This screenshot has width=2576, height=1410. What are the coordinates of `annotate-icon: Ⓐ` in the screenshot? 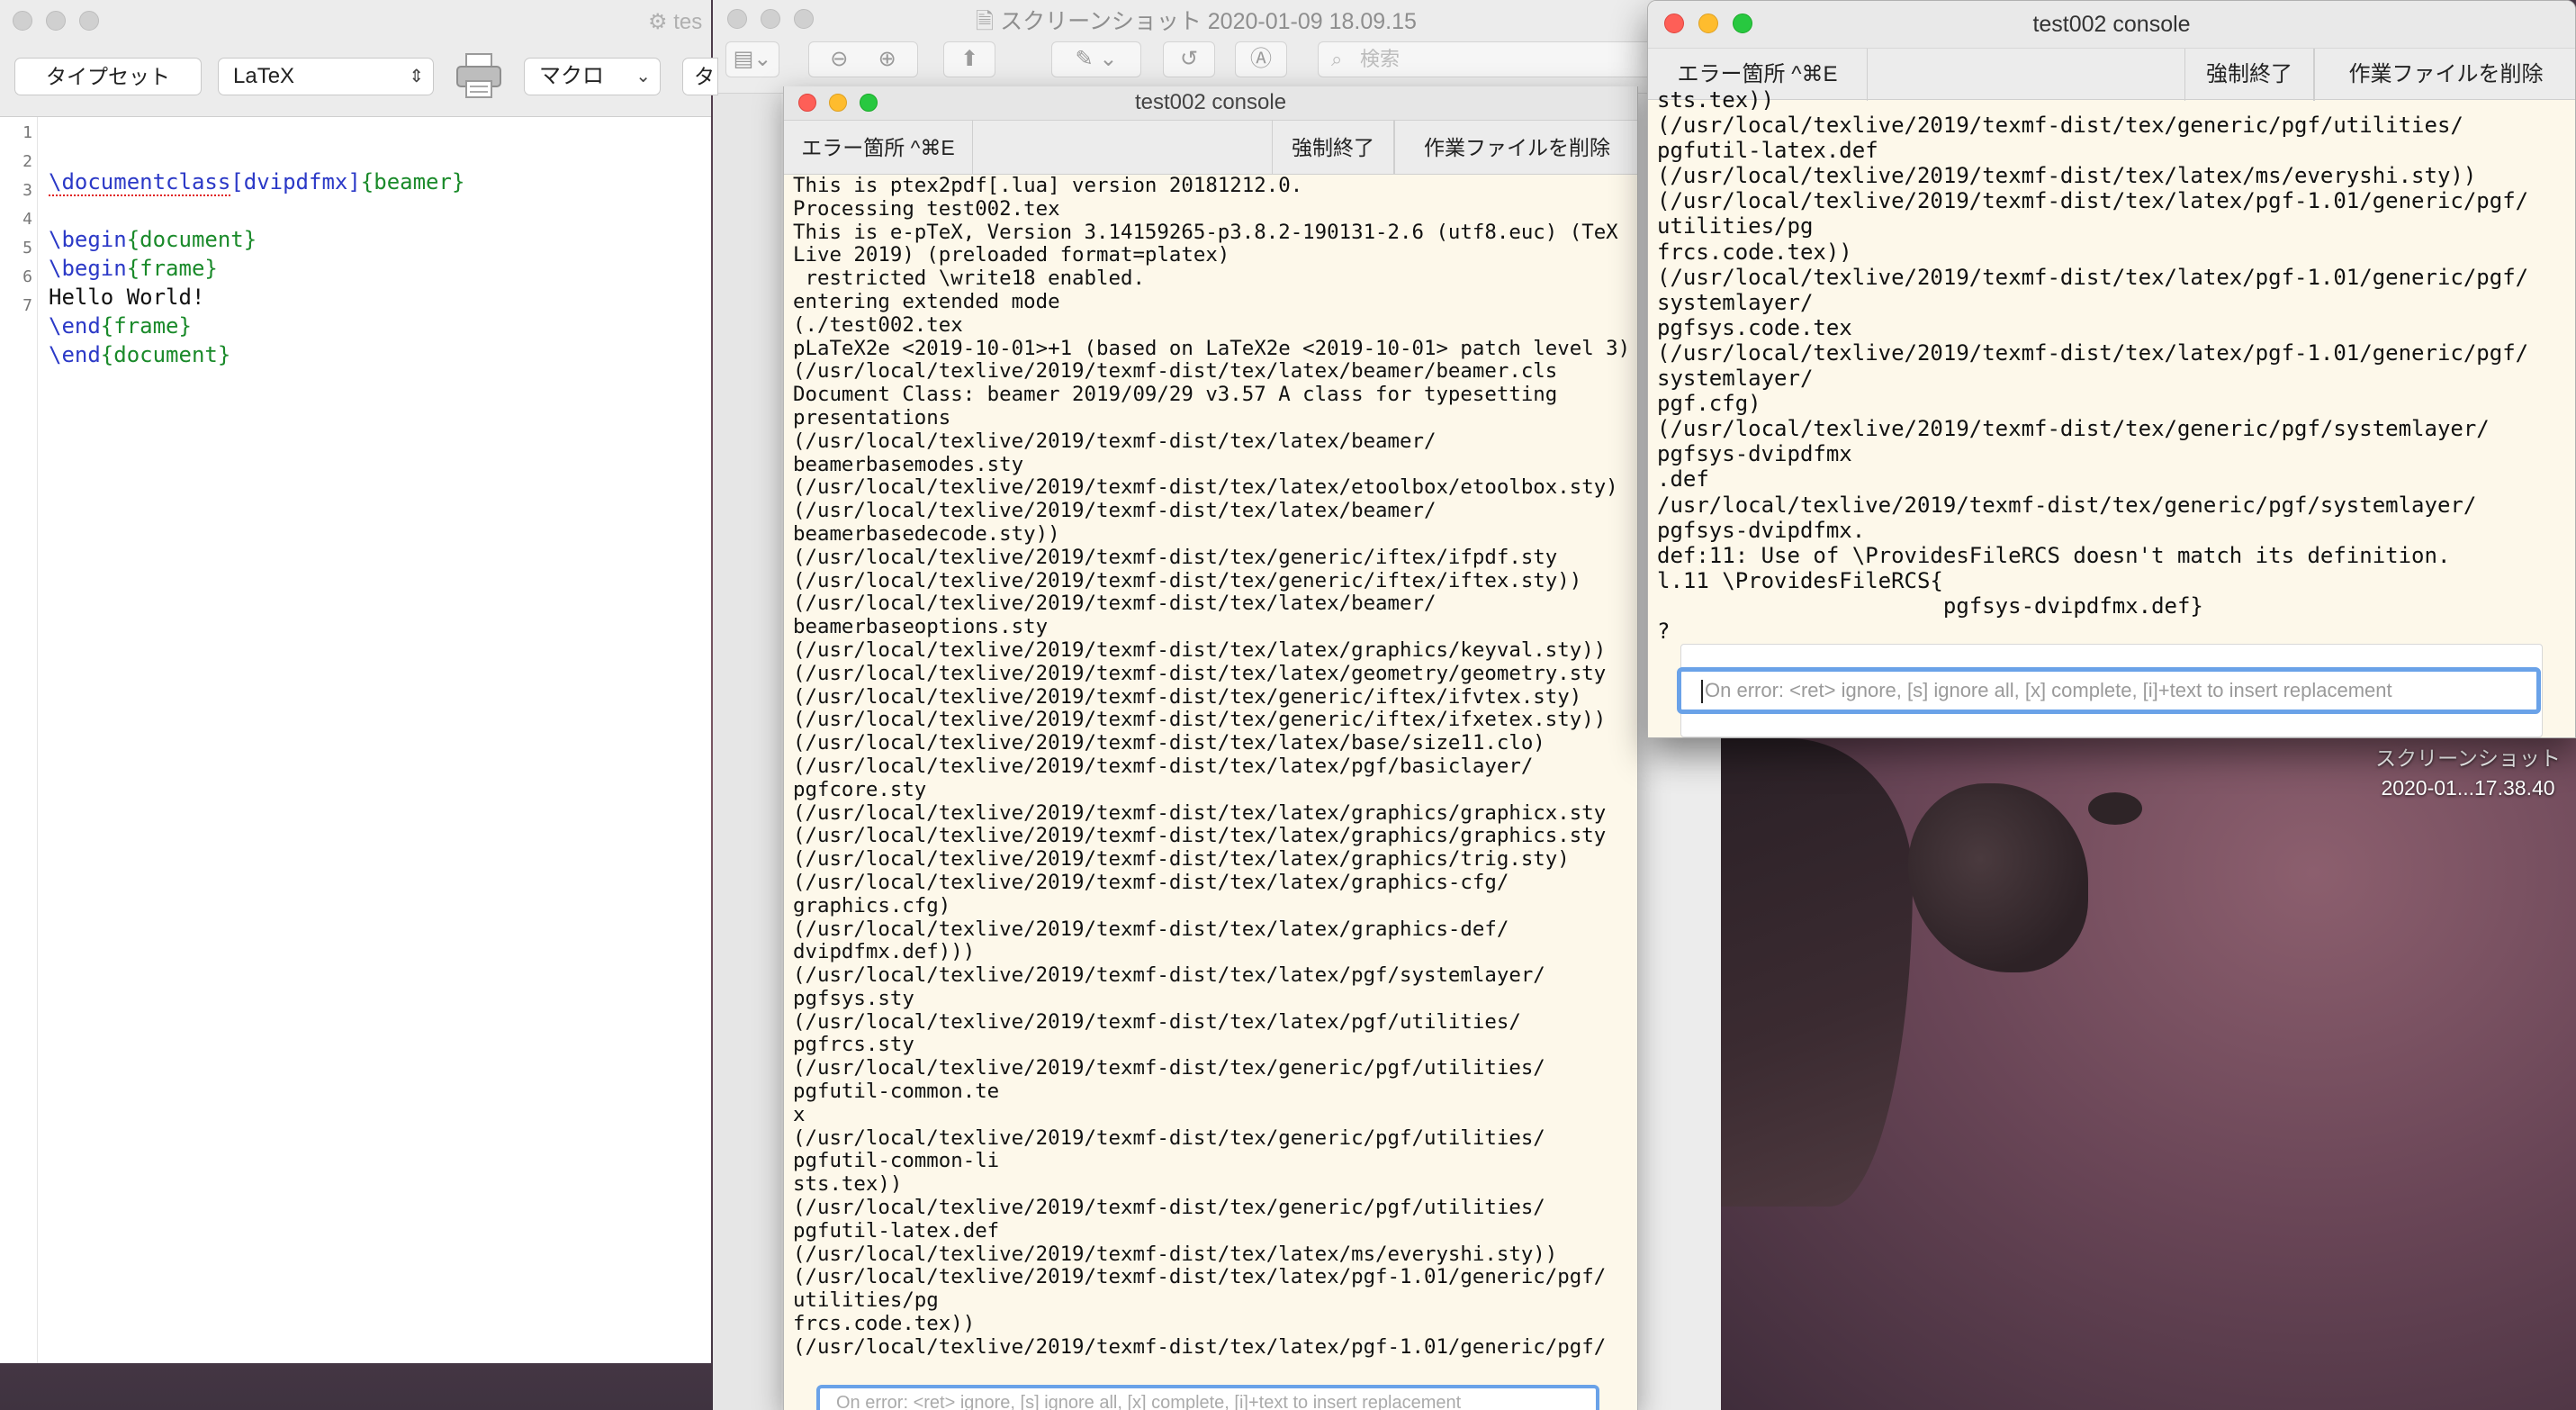 It's located at (1261, 59).